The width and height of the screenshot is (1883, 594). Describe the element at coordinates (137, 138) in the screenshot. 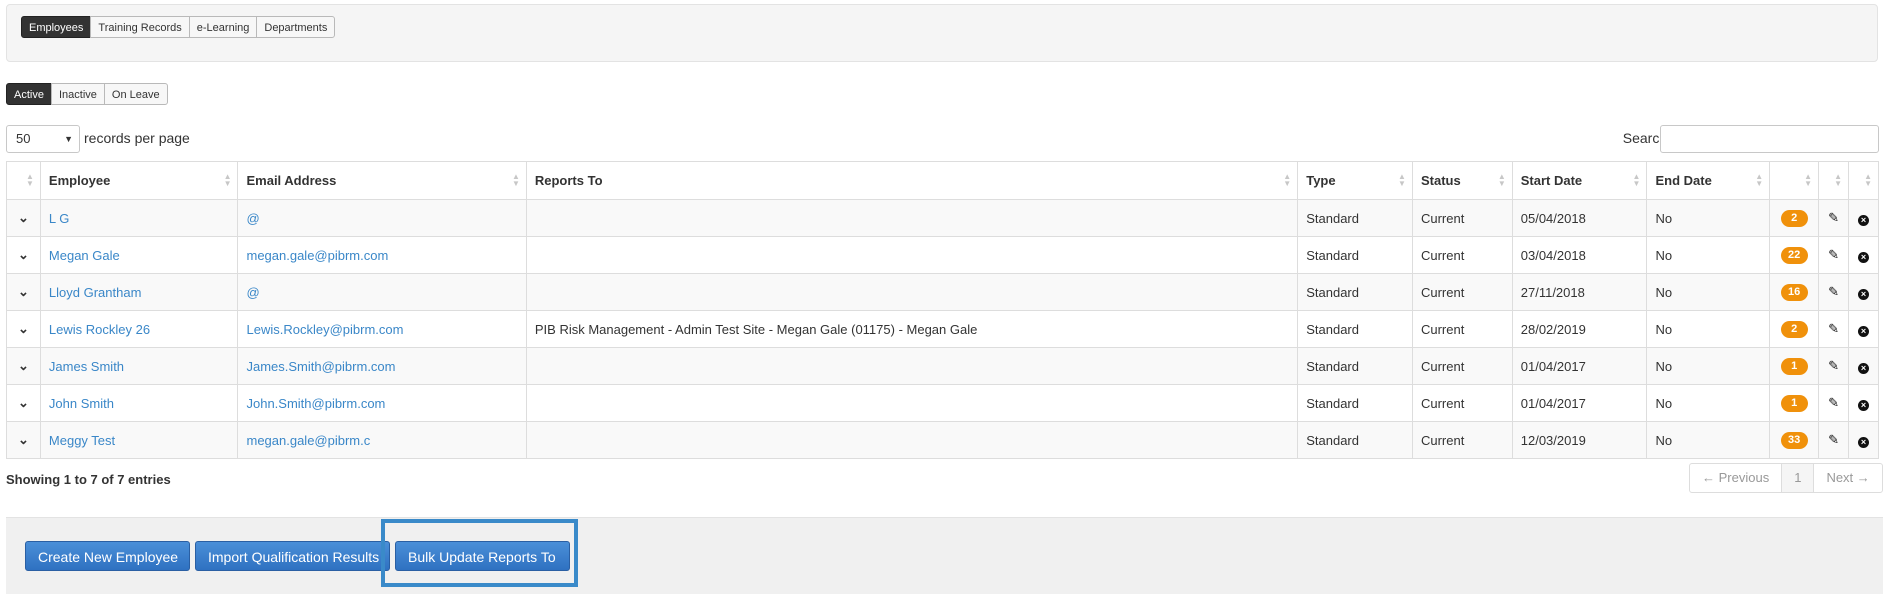

I see `records-per-page-label: records per page` at that location.